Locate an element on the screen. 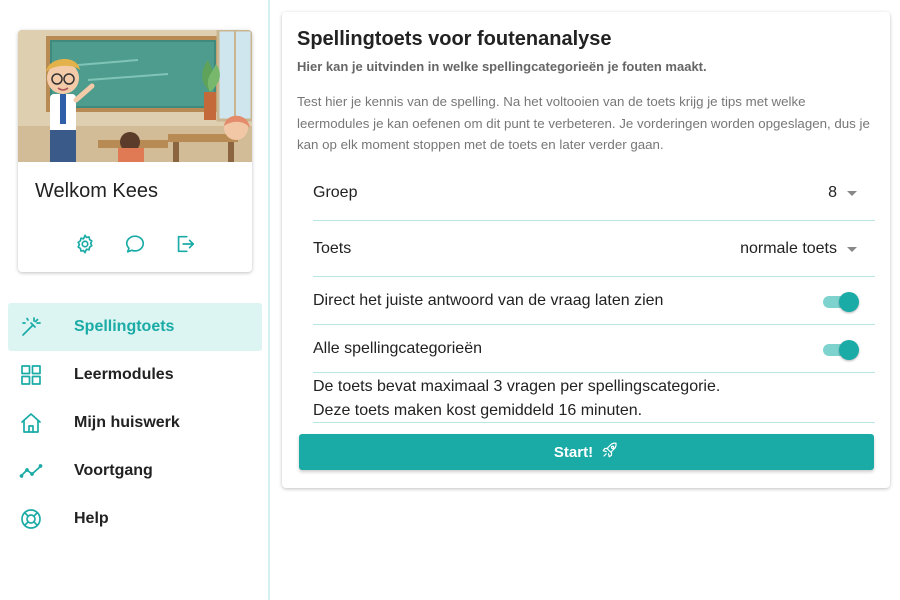  sidebar-item-help: Help is located at coordinates (135, 519).